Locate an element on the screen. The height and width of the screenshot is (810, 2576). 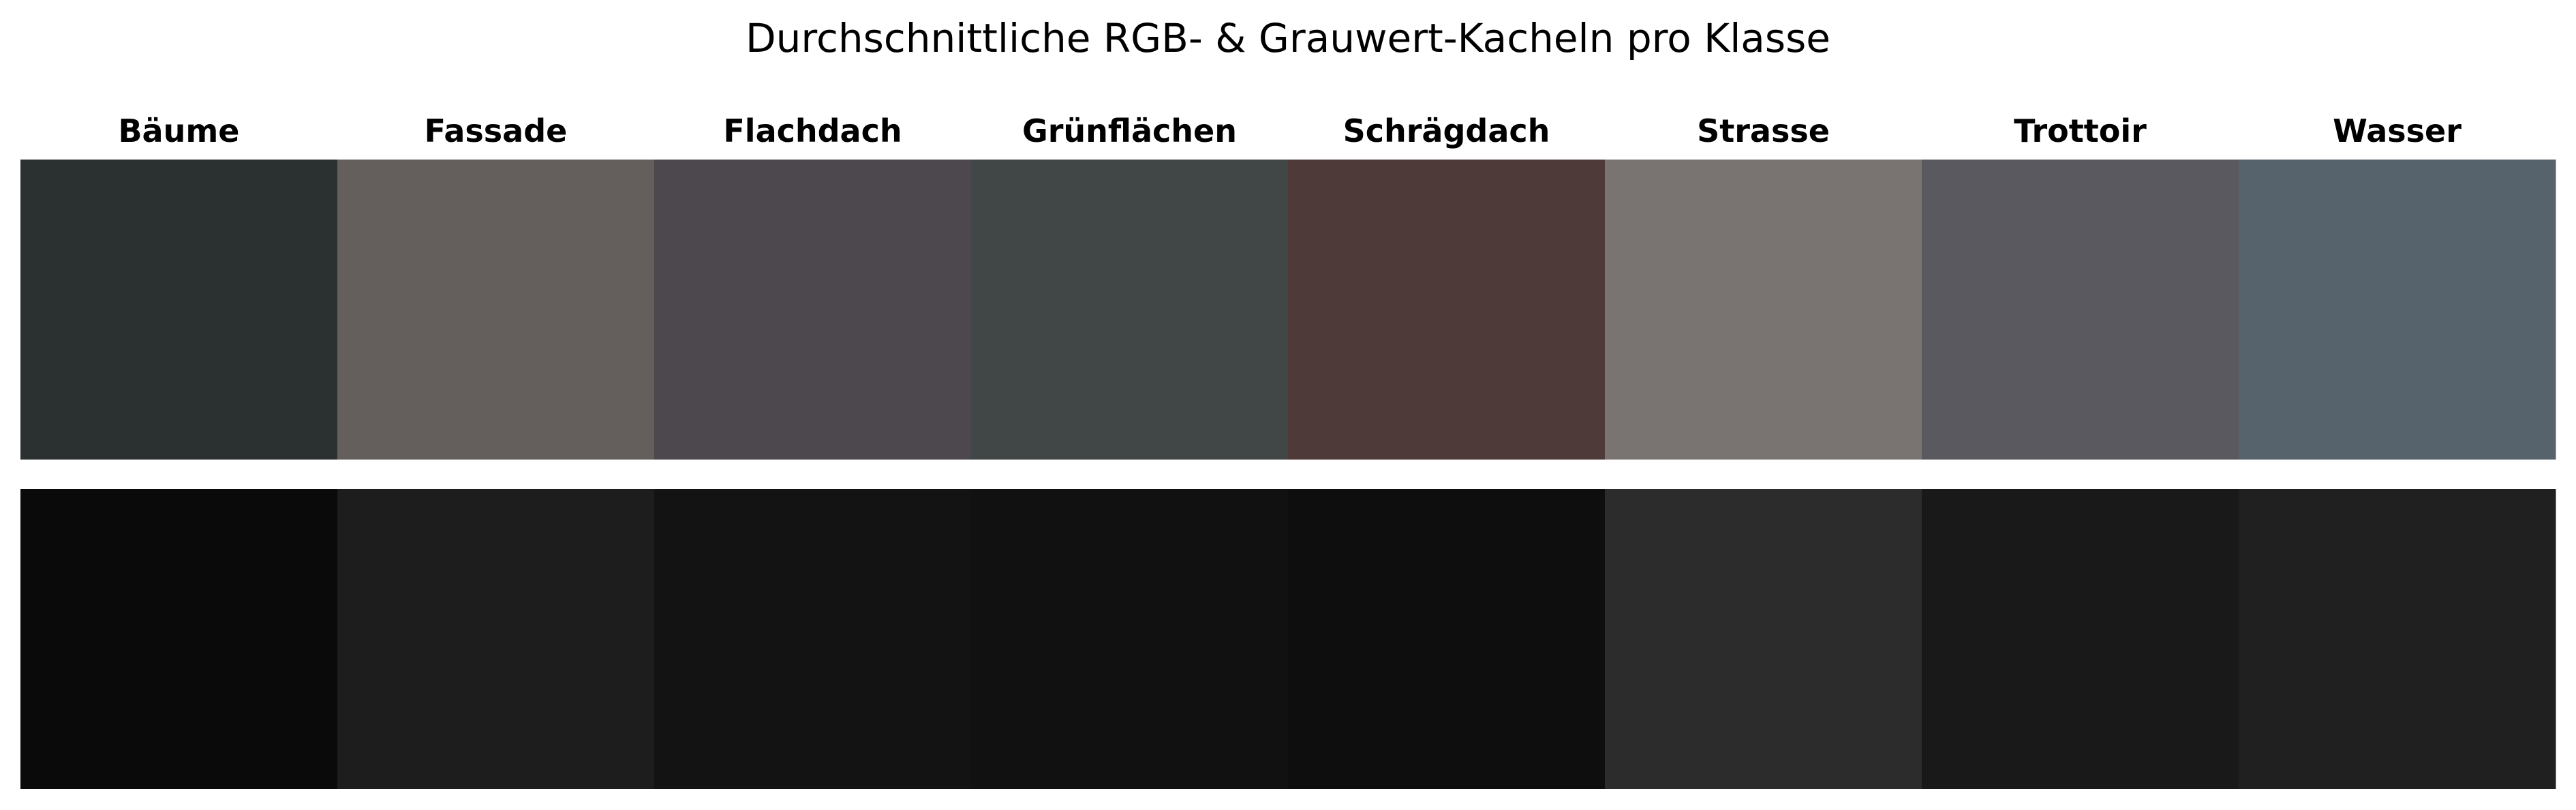
class-label: Strasse is located at coordinates (1763, 130).